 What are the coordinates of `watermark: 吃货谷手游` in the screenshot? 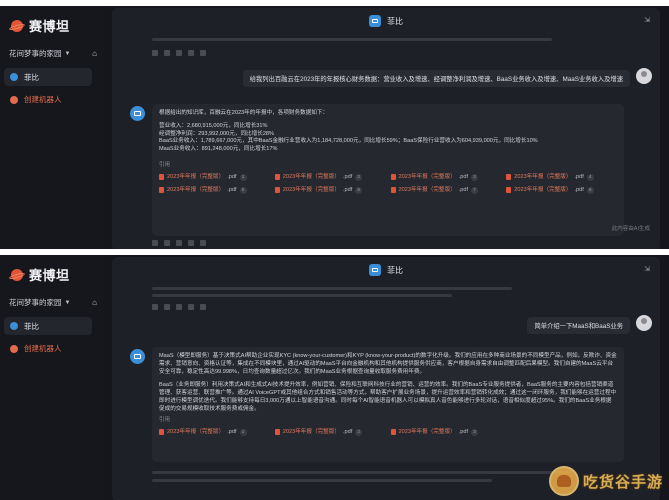 It's located at (605, 481).